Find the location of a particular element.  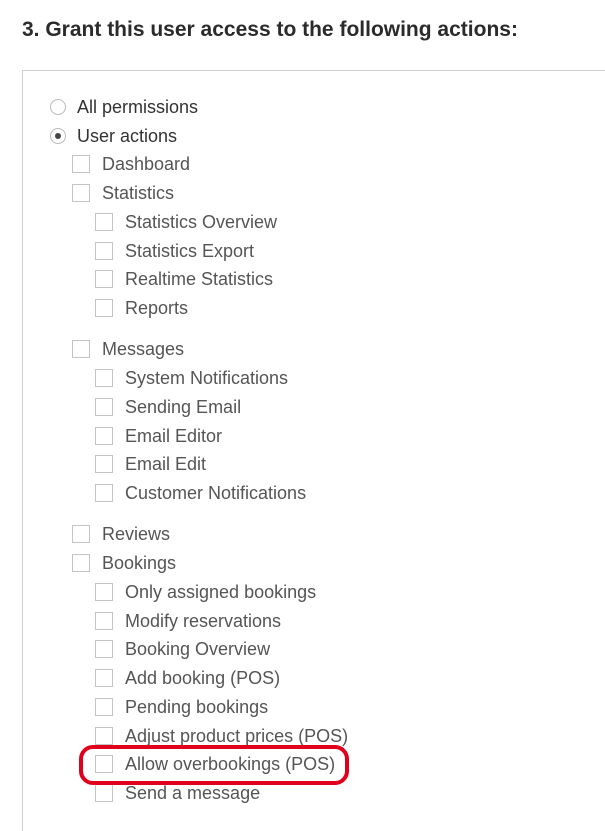

permission-label: Send a message is located at coordinates (193, 792).